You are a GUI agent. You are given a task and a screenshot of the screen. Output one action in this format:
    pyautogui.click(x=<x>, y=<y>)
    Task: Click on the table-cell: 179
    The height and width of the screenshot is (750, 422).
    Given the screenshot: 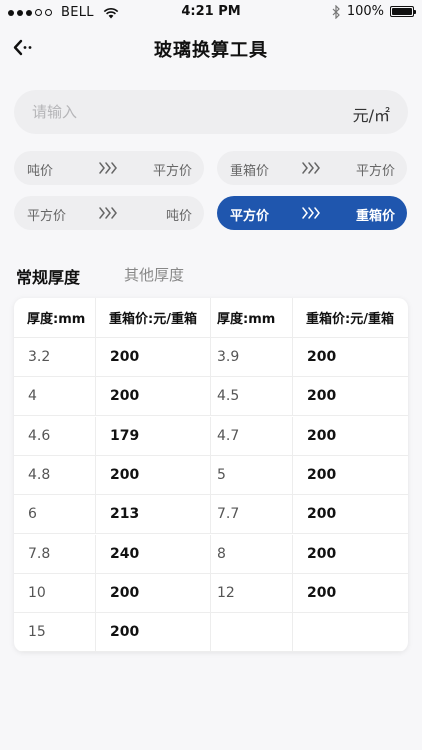 What is the action you would take?
    pyautogui.click(x=153, y=436)
    